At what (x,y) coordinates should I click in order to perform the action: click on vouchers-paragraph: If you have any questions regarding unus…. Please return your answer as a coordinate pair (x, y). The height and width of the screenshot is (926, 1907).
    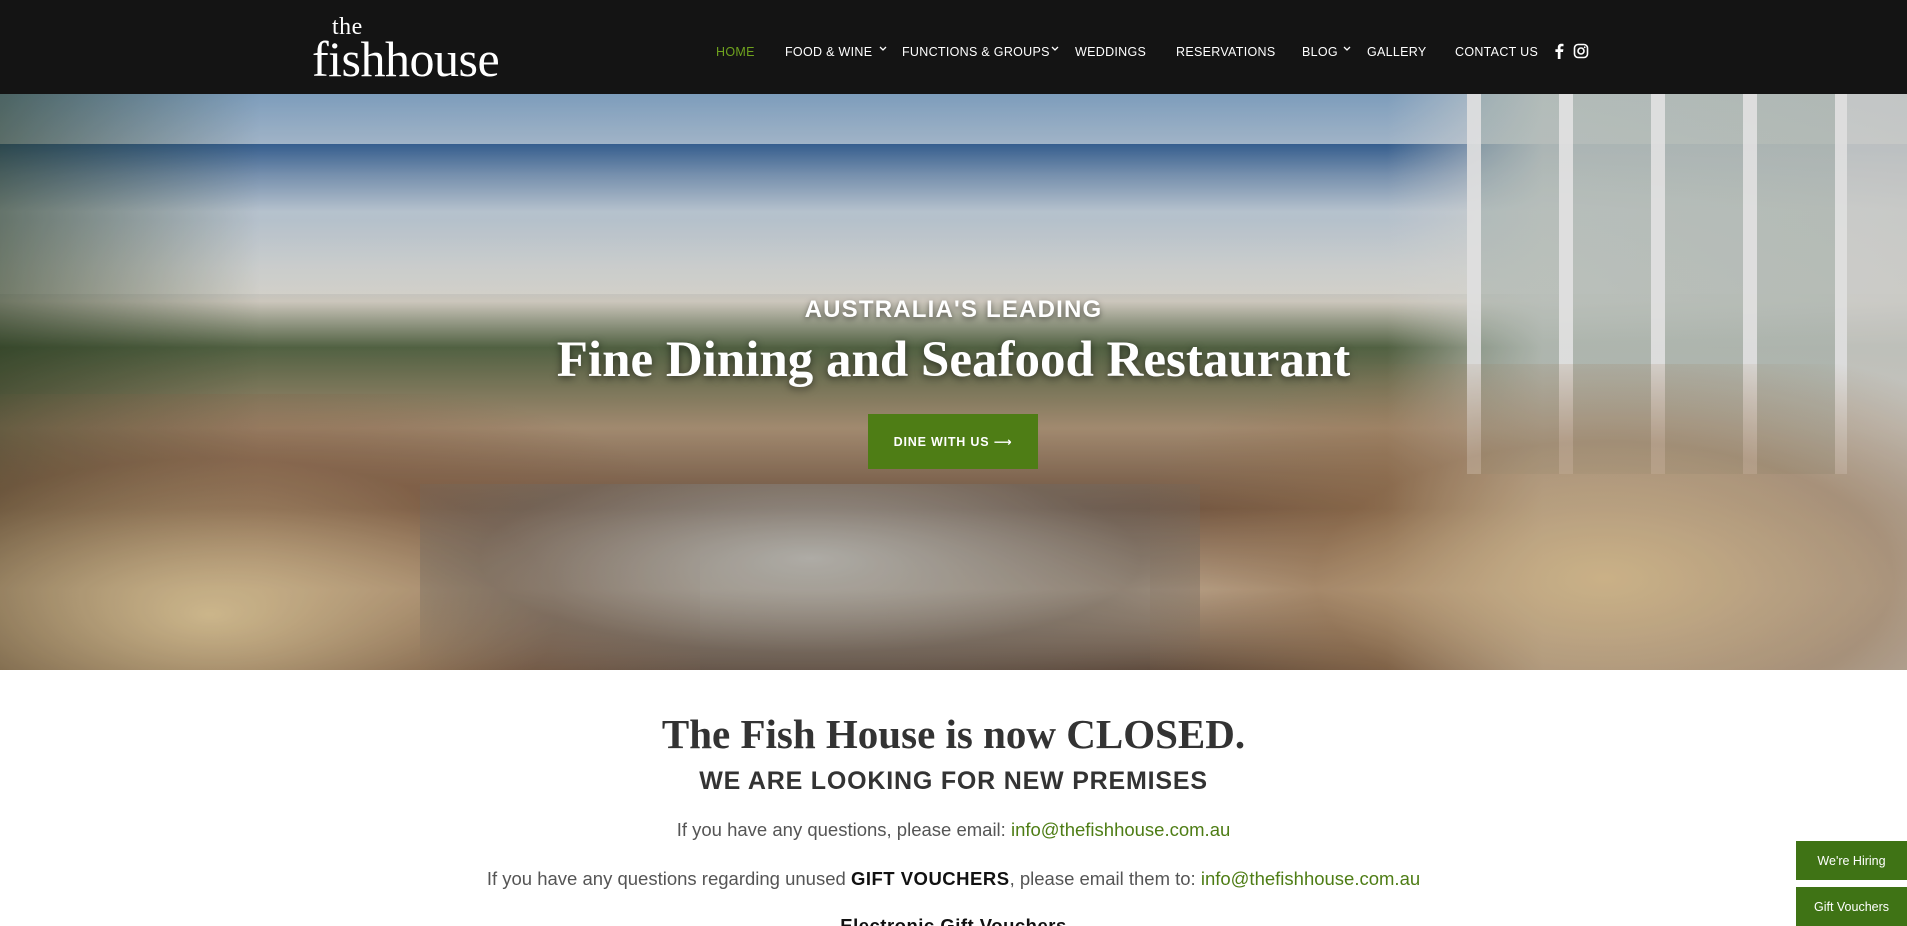
    Looking at the image, I should click on (953, 879).